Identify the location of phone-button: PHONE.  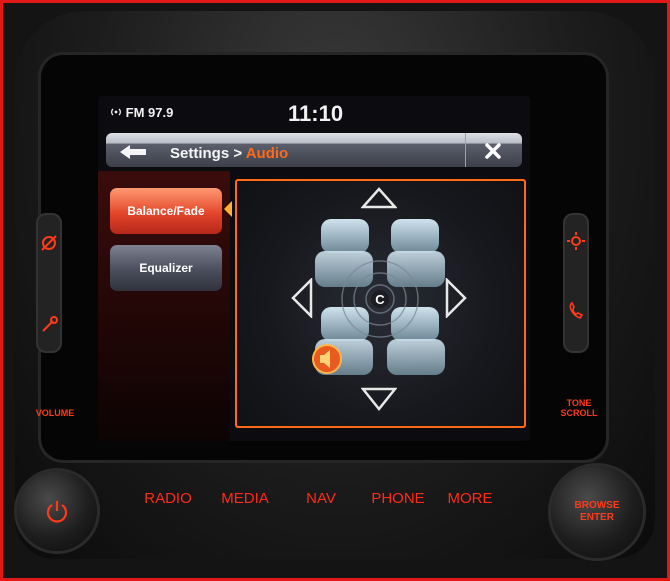
(398, 499).